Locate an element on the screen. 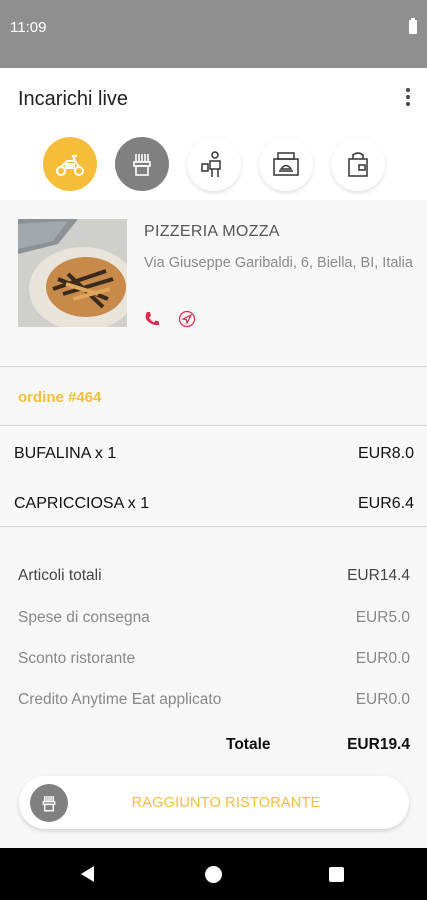 Image resolution: width=427 pixels, height=900 pixels. step-scooter is located at coordinates (70, 164).